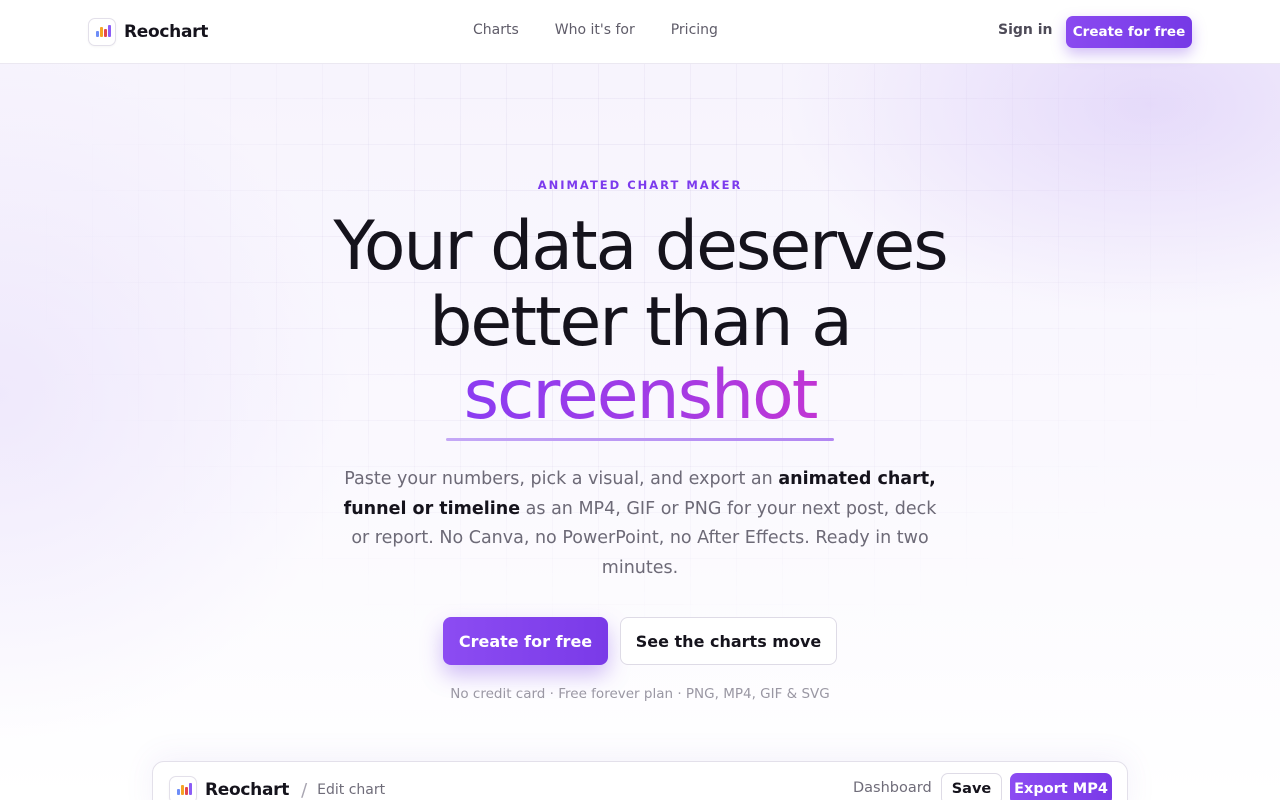  Describe the element at coordinates (728, 641) in the screenshot. I see `see-the-charts-move-button: See the charts move` at that location.